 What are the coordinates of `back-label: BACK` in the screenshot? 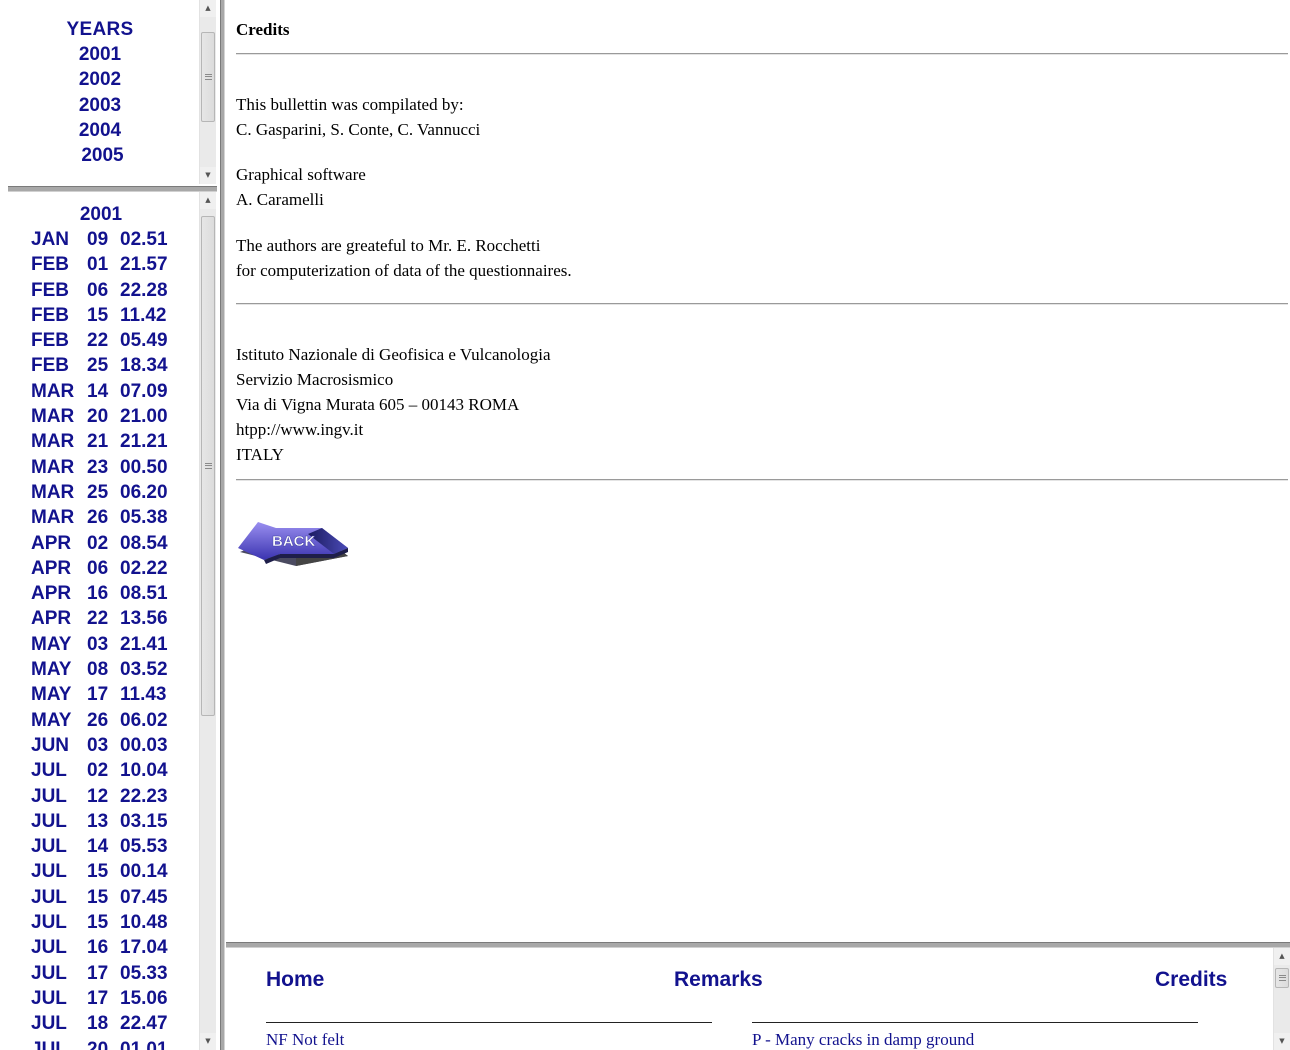 It's located at (293, 541).